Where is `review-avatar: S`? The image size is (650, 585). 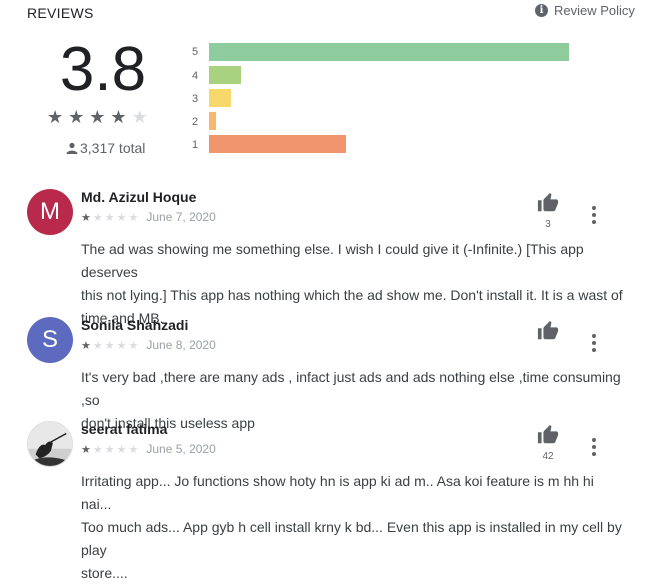
review-avatar: S is located at coordinates (50, 340).